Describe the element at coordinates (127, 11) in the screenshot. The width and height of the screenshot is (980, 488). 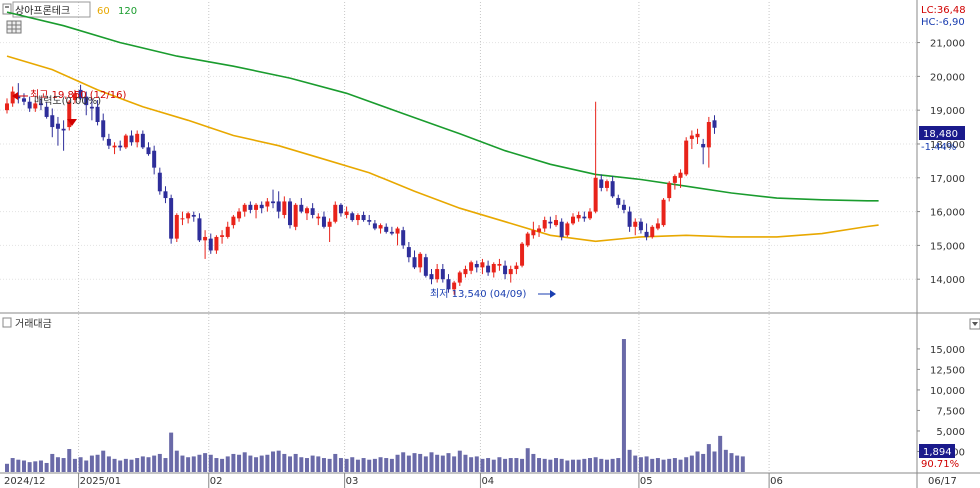
I see `ma120-legend: 120` at that location.